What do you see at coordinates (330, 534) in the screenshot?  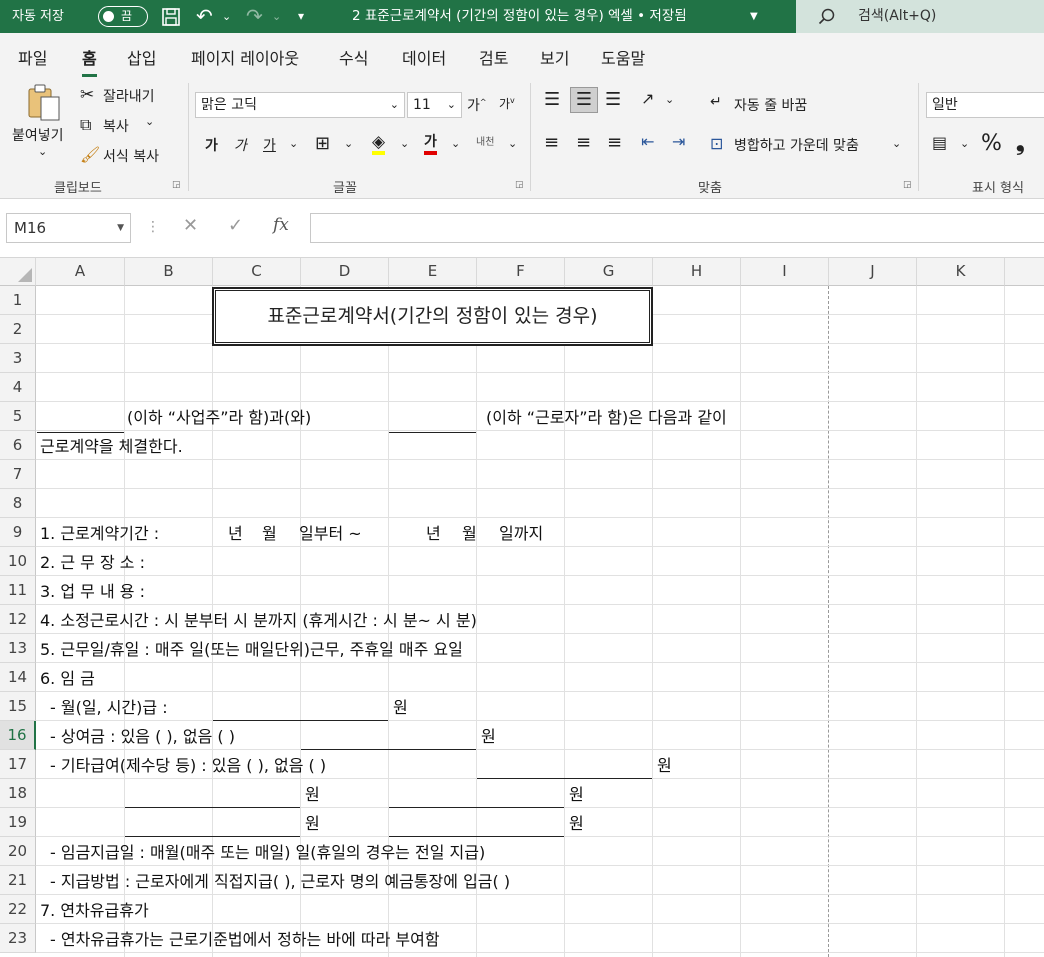 I see `period-day-from: 일부터 ~` at bounding box center [330, 534].